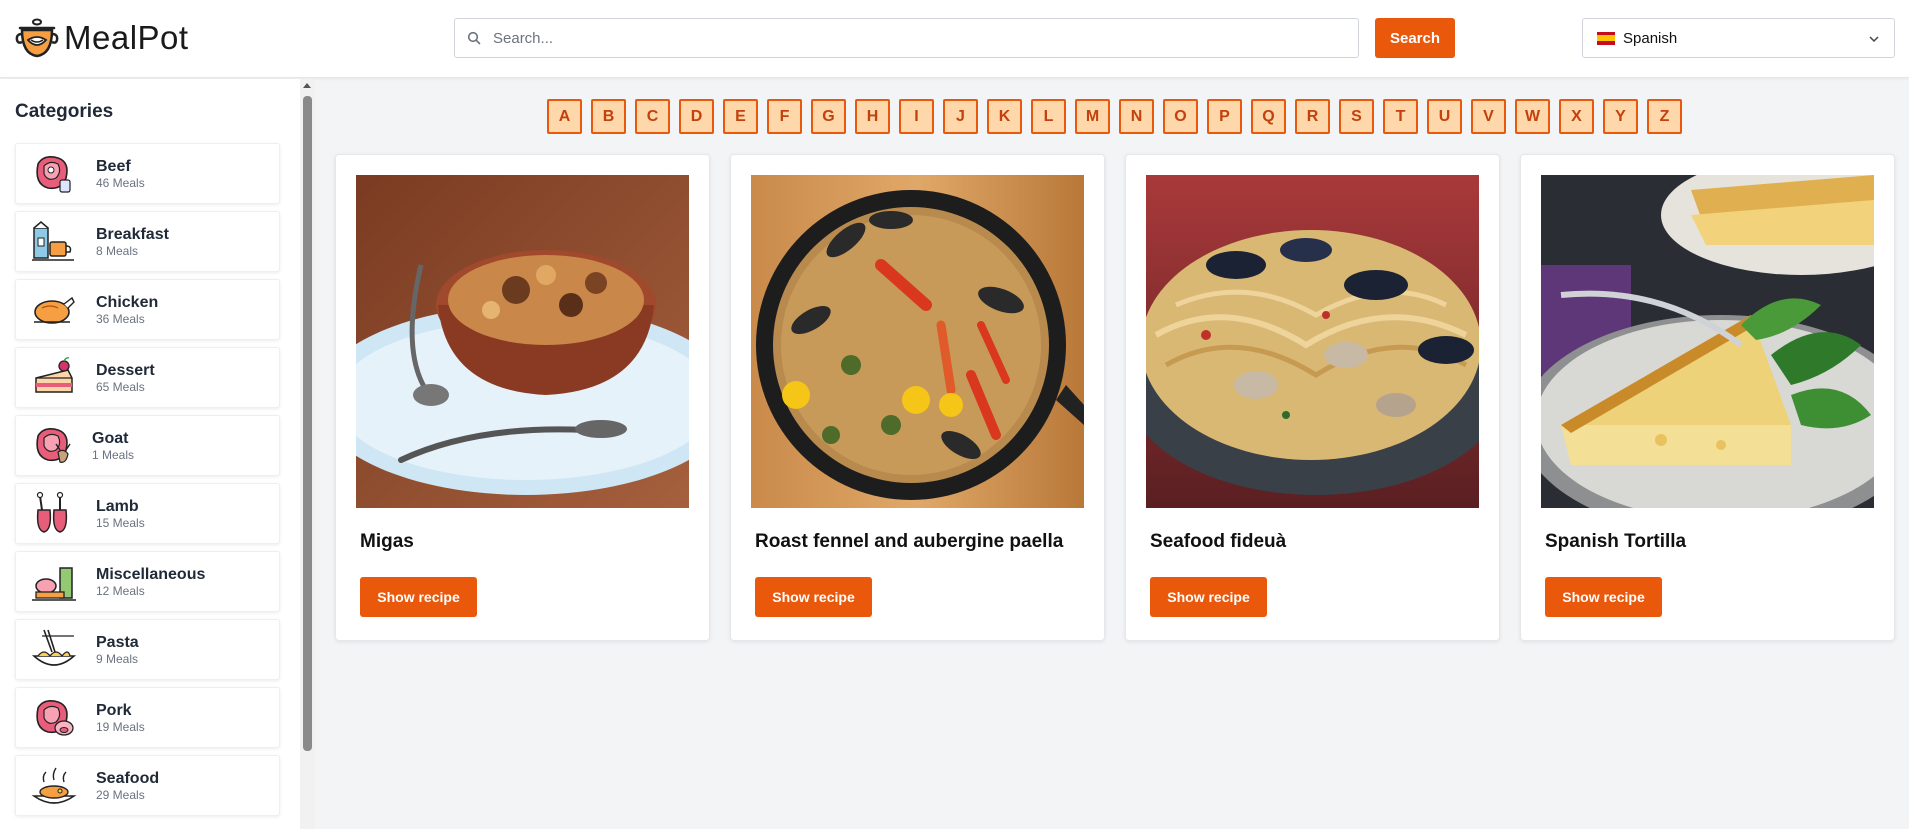 This screenshot has height=829, width=1909. What do you see at coordinates (114, 710) in the screenshot?
I see `category-name: Pork` at bounding box center [114, 710].